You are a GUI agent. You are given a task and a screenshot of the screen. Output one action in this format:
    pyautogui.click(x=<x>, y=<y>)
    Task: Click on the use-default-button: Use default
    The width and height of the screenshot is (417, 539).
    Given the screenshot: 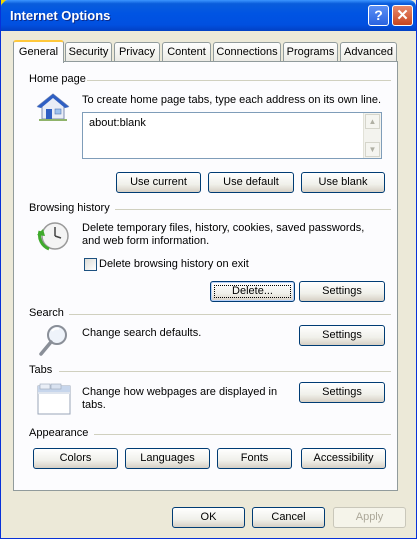 What is the action you would take?
    pyautogui.click(x=251, y=182)
    